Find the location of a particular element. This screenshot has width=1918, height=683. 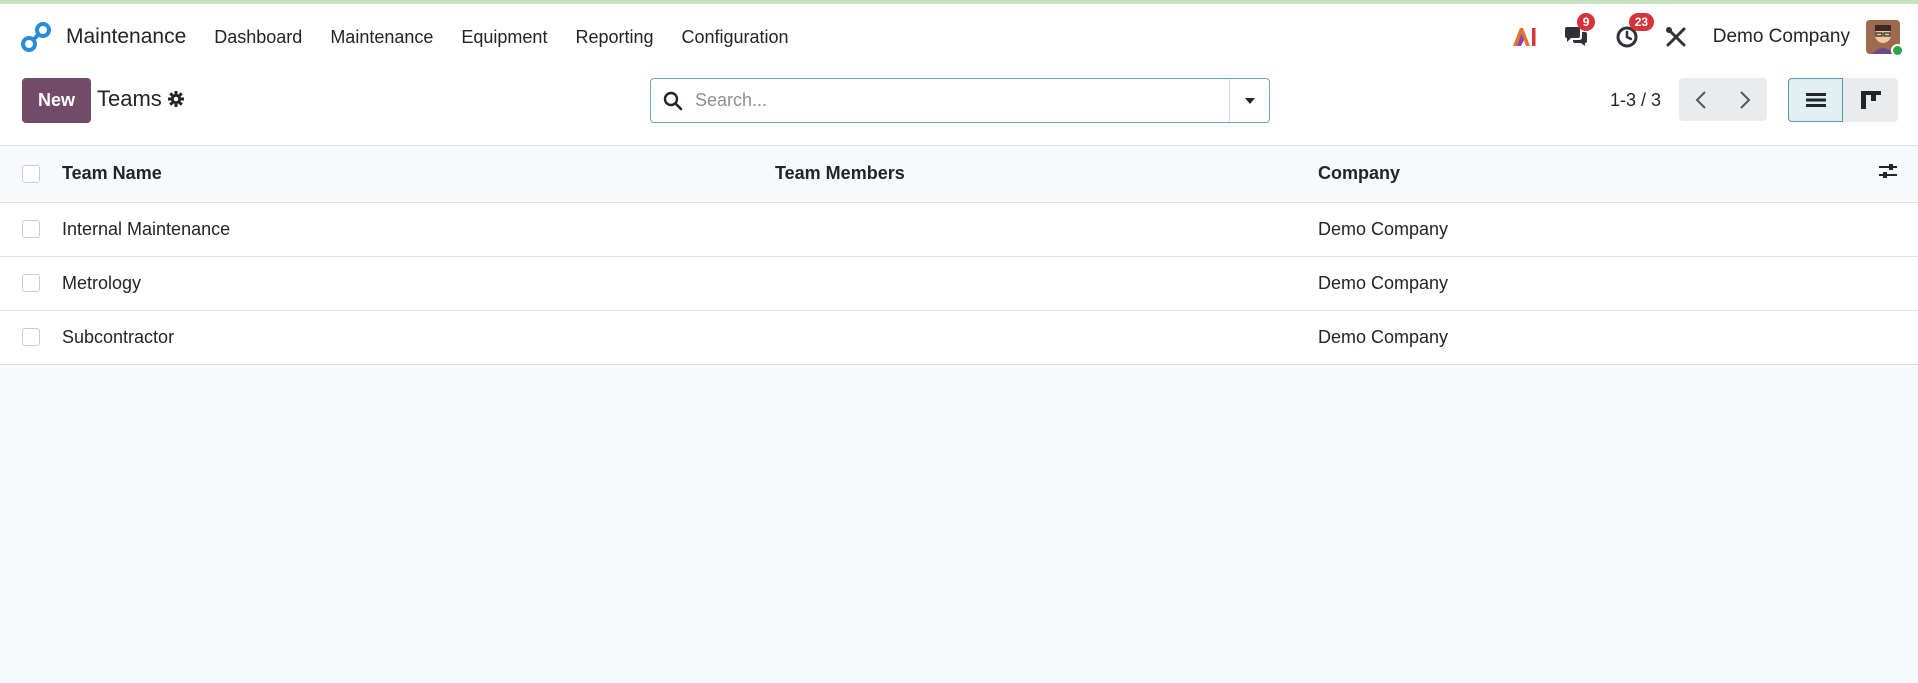

page-title: Teams is located at coordinates (129, 98).